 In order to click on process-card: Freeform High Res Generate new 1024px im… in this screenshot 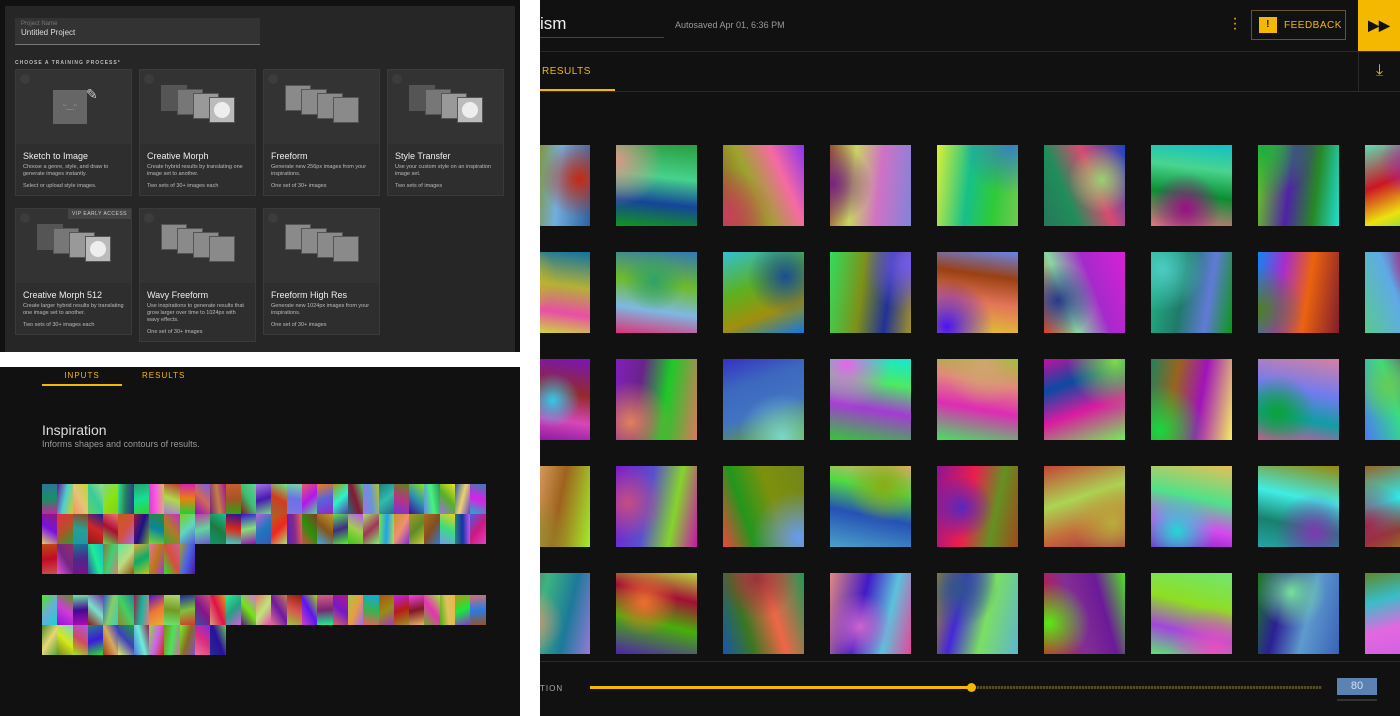, I will do `click(321, 271)`.